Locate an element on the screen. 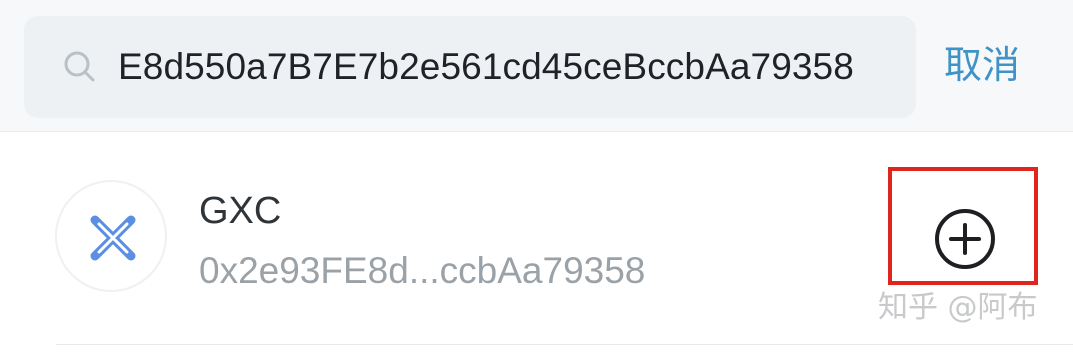 This screenshot has height=352, width=1073. token-symbol: GXC is located at coordinates (240, 211).